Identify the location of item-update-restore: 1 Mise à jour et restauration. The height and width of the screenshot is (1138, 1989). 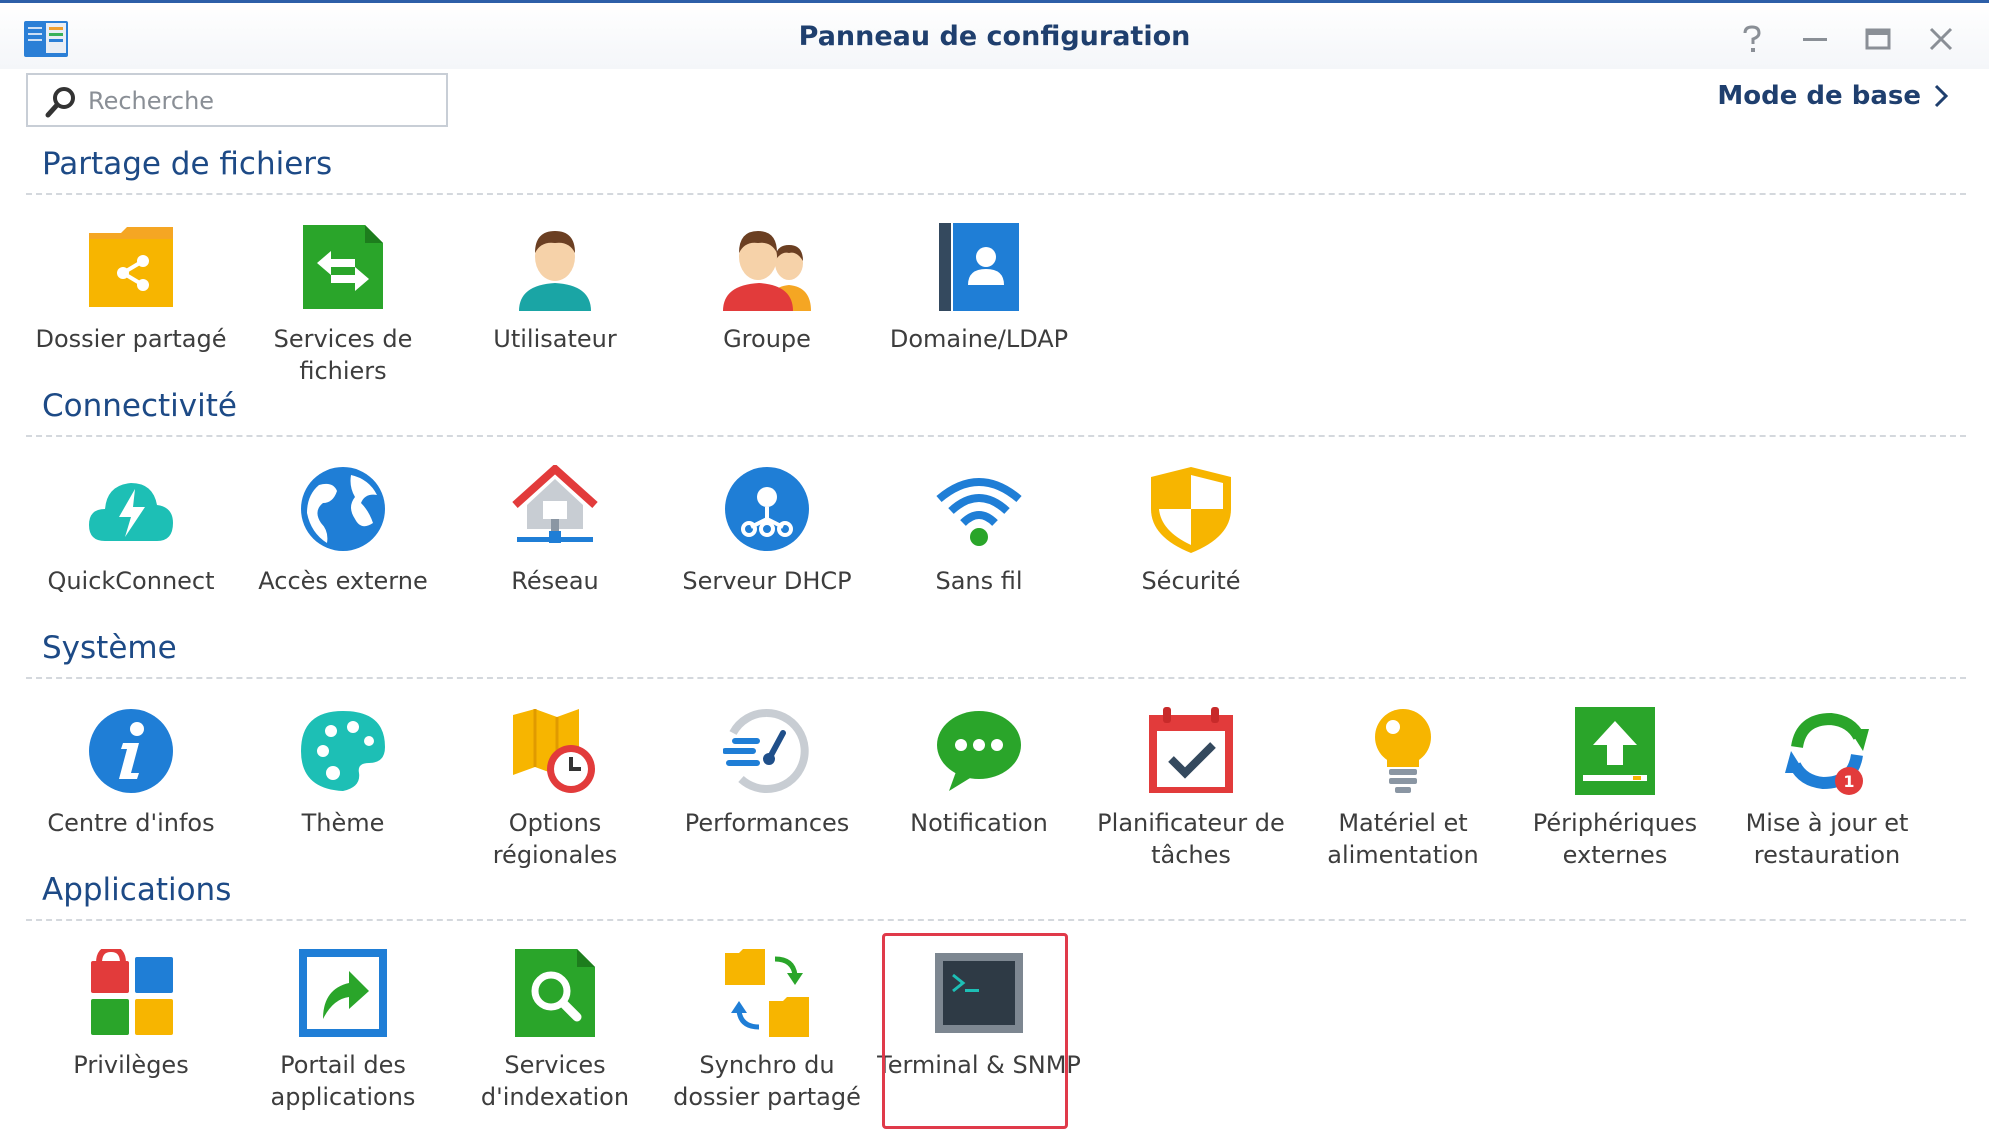
(1827, 792).